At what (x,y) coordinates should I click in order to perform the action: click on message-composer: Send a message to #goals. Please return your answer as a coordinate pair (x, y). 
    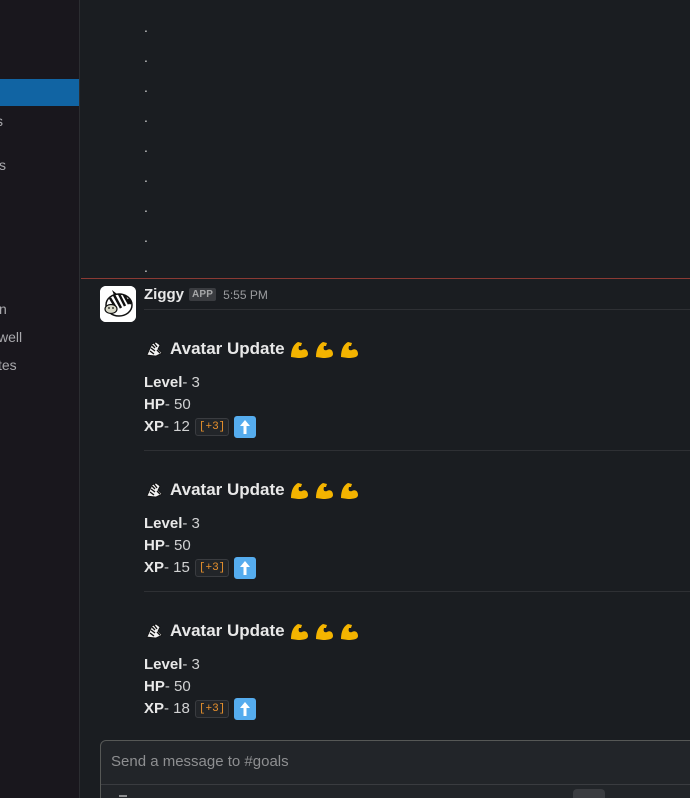
    Looking at the image, I should click on (395, 769).